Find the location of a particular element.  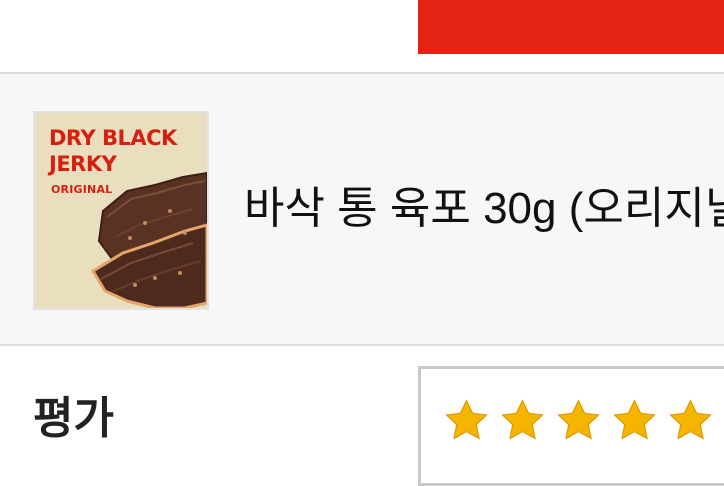

primary-action-button is located at coordinates (571, 27).